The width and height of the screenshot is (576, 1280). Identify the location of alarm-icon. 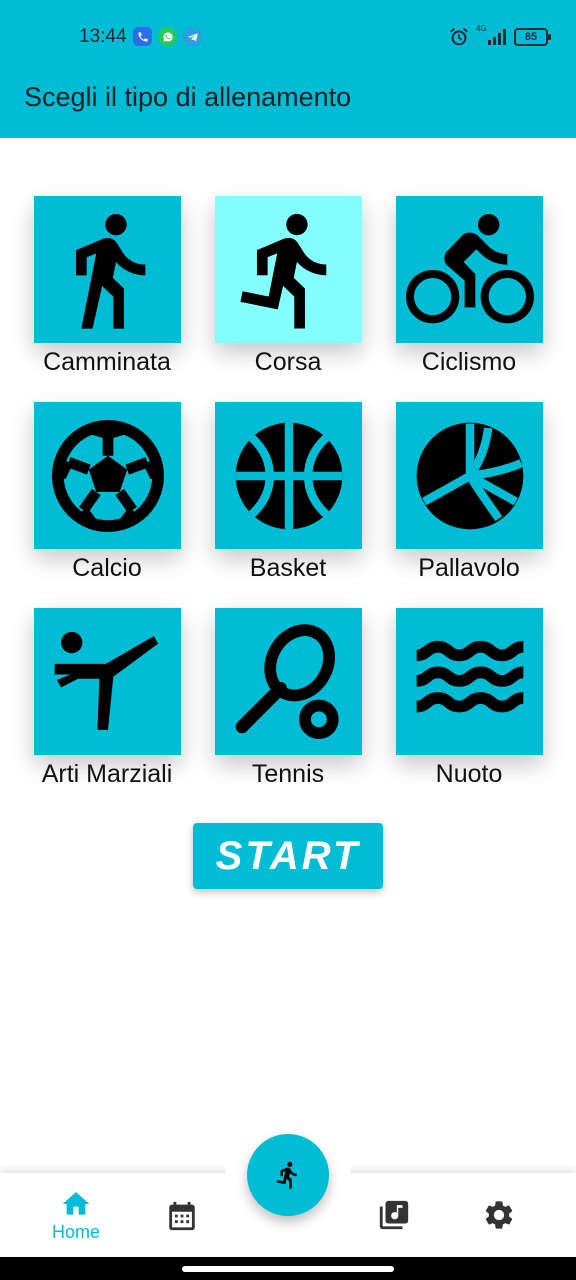
(459, 36).